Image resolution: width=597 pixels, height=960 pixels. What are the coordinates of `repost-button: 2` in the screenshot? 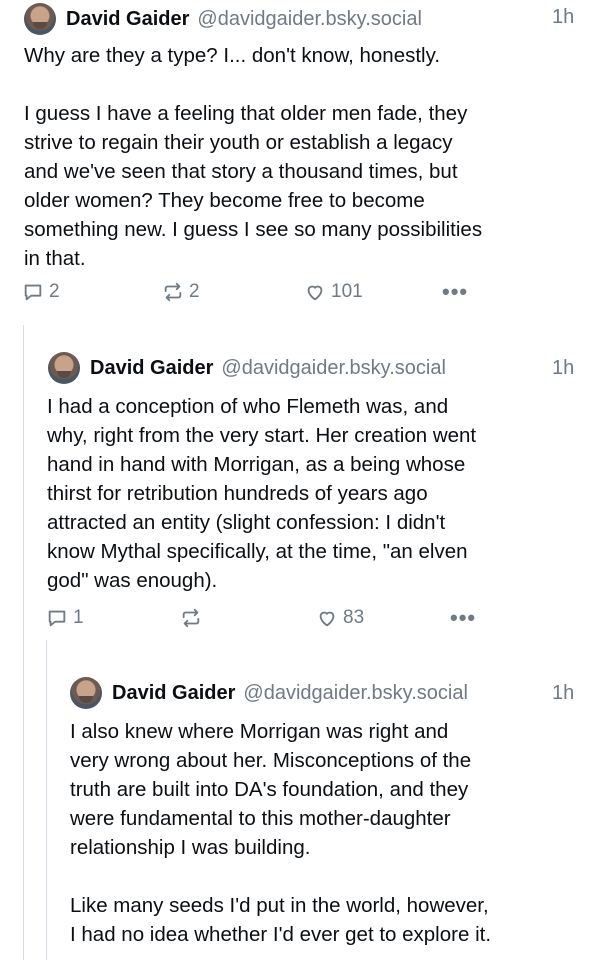 It's located at (181, 292).